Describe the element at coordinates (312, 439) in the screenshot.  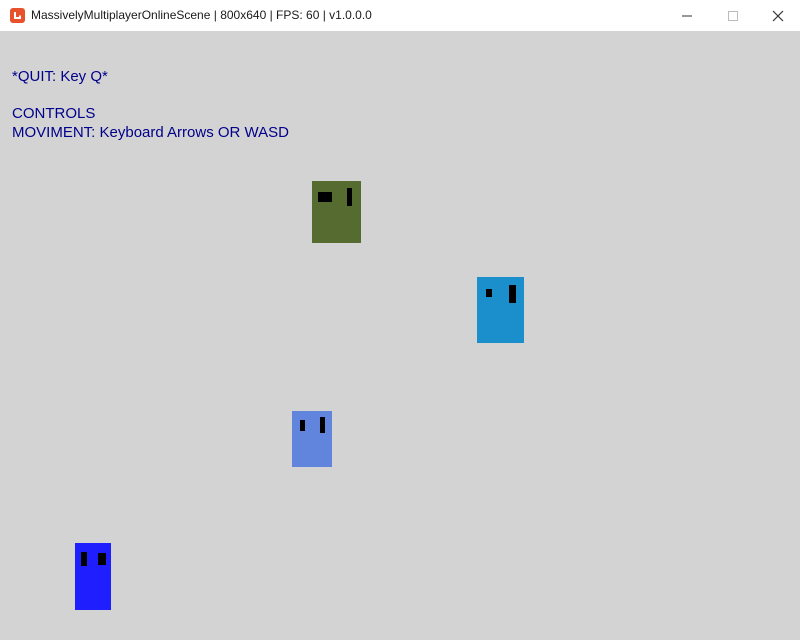
I see `player-cornflower` at that location.